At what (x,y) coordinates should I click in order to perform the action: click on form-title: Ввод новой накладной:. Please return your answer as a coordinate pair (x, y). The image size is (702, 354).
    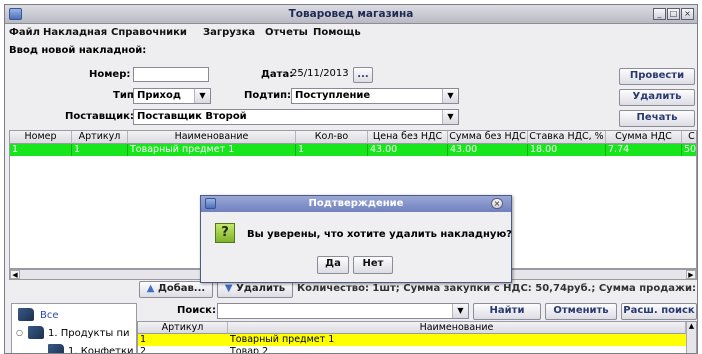
    Looking at the image, I should click on (78, 50).